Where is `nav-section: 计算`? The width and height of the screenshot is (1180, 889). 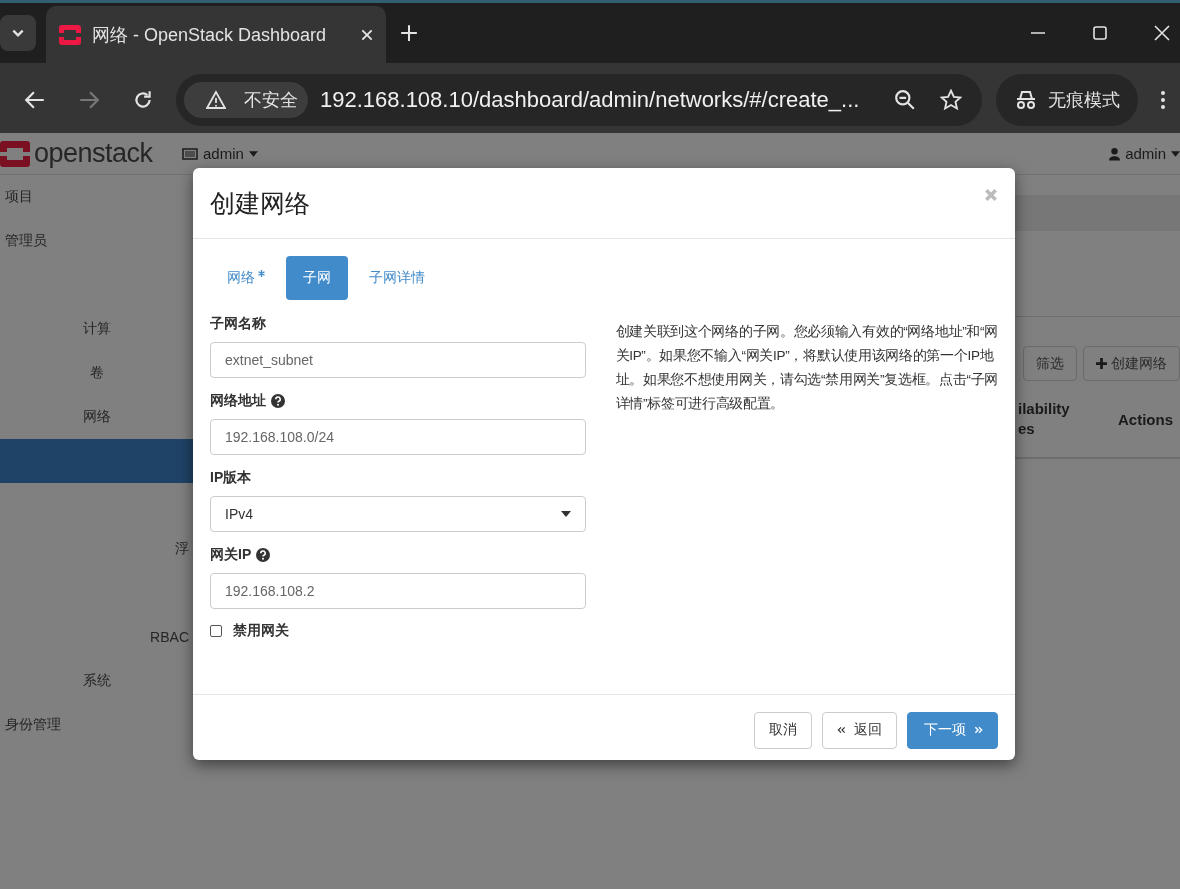
nav-section: 计算 is located at coordinates (96, 329).